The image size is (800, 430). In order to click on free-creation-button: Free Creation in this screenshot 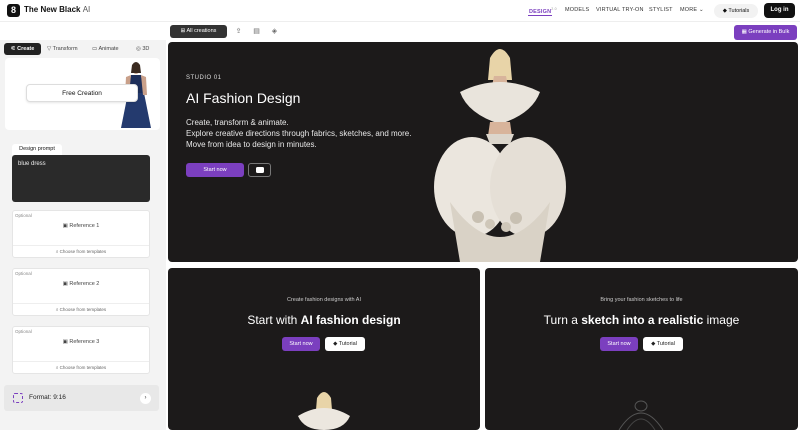, I will do `click(82, 93)`.